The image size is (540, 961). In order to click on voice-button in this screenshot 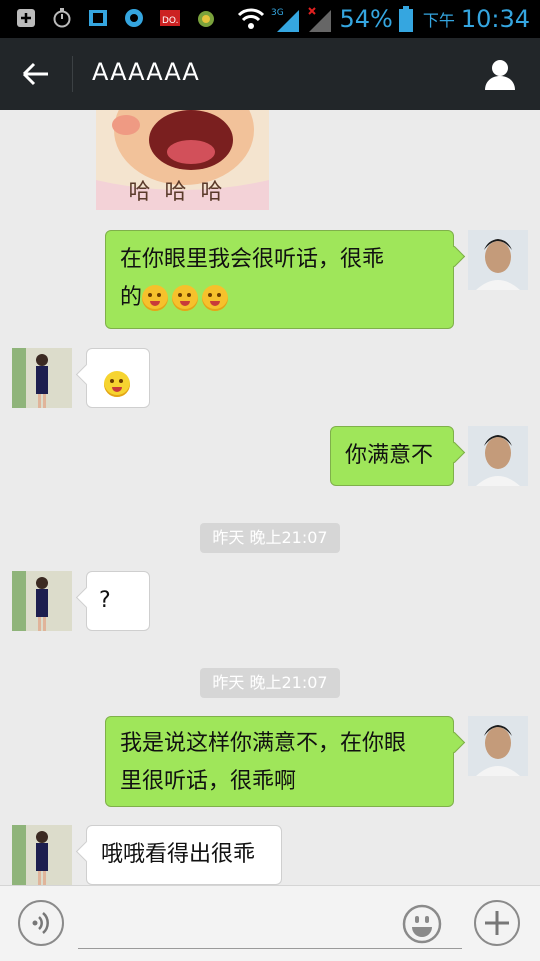, I will do `click(41, 923)`.